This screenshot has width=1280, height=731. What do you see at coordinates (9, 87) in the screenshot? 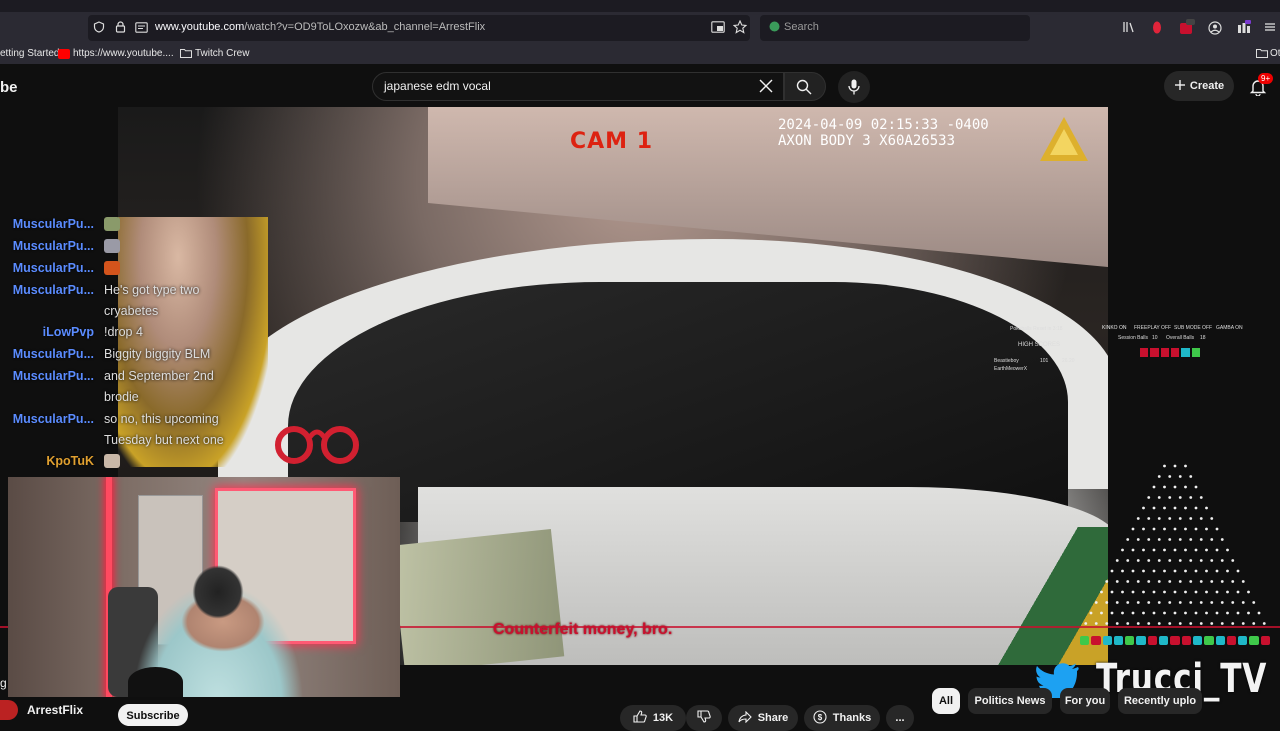
I see `youtube-logo: be` at bounding box center [9, 87].